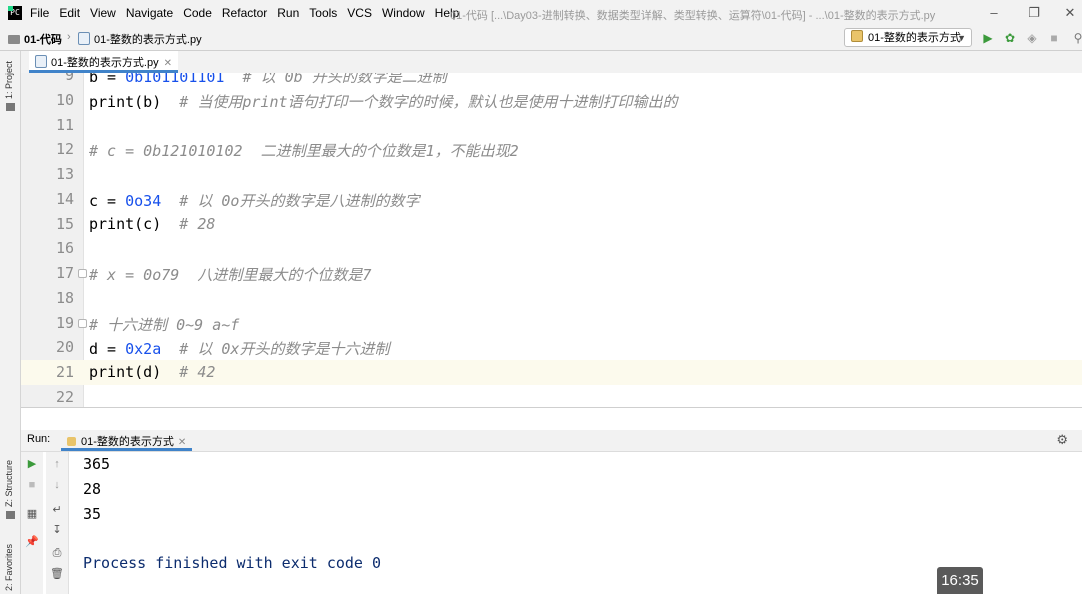  What do you see at coordinates (143, 349) in the screenshot?
I see `number-literal: 0x2a` at bounding box center [143, 349].